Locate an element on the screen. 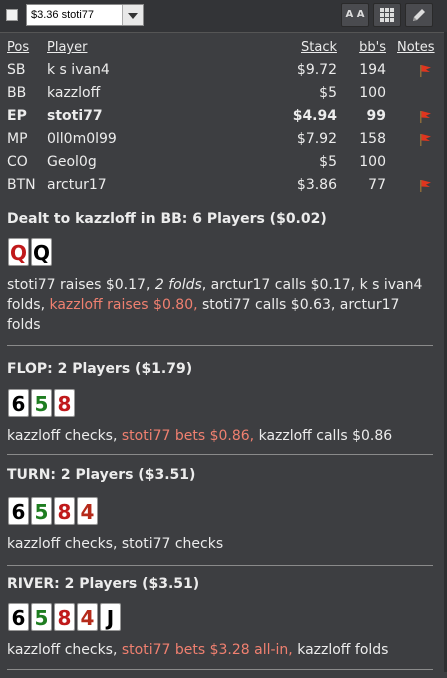 The width and height of the screenshot is (447, 678). action-text: 2 folds is located at coordinates (178, 285).